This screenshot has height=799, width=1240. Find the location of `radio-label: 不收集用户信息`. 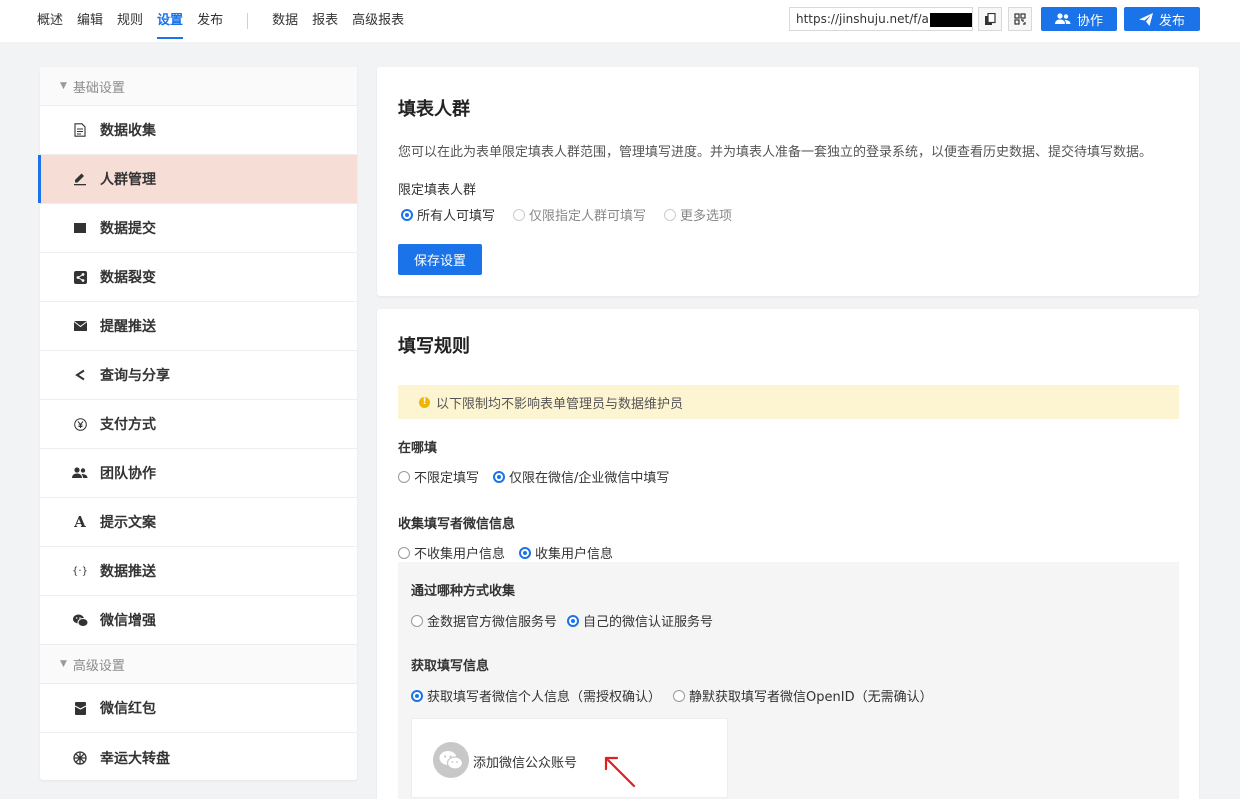

radio-label: 不收集用户信息 is located at coordinates (460, 554).